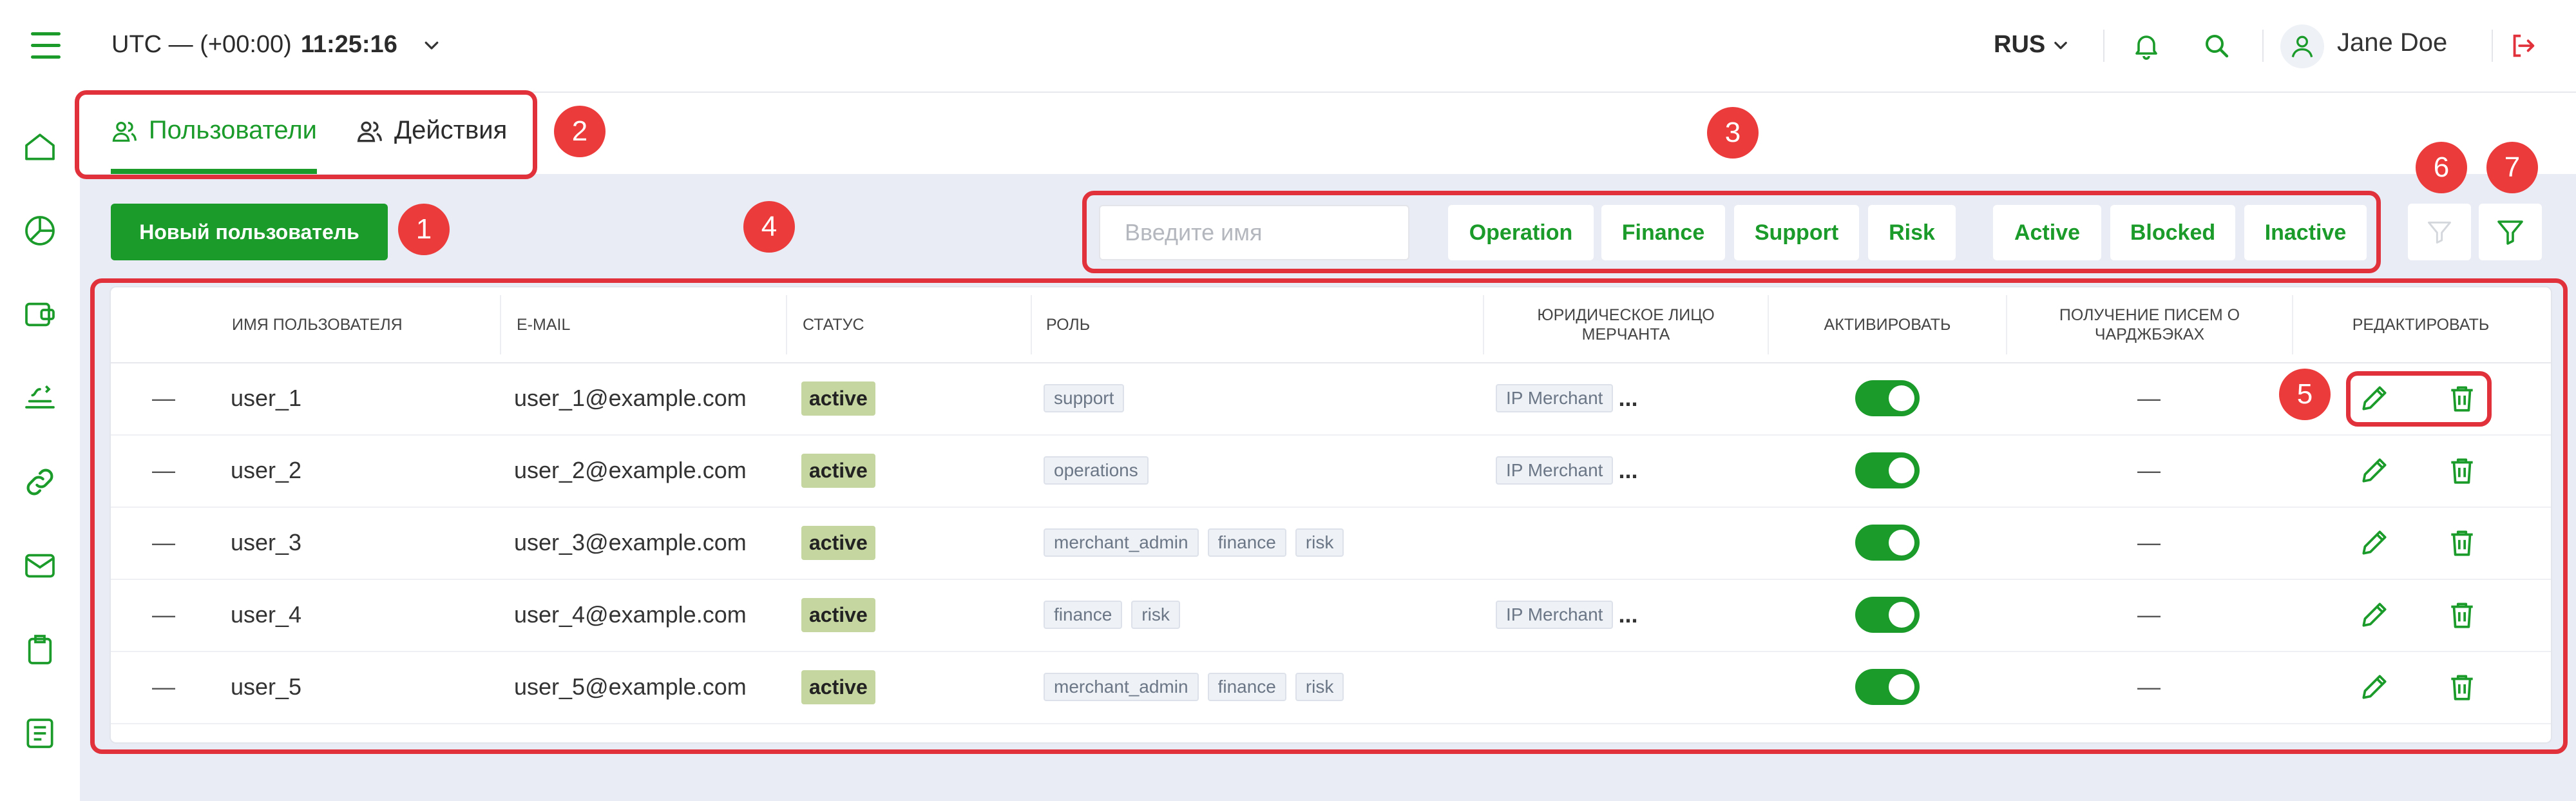 The width and height of the screenshot is (2576, 801). I want to click on filter-button, so click(2510, 232).